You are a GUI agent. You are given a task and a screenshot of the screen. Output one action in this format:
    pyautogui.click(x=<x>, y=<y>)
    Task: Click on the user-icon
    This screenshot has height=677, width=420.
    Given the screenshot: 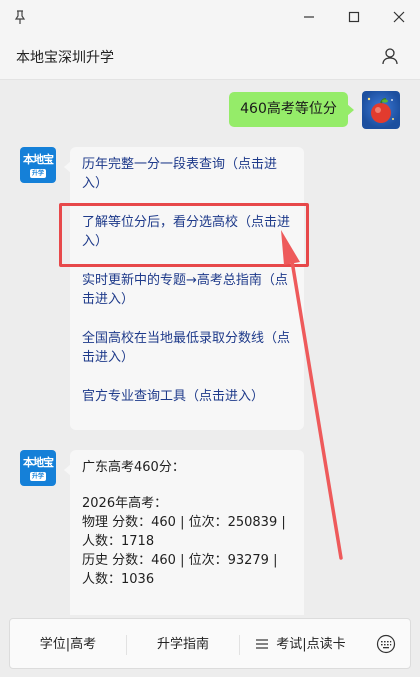 What is the action you would take?
    pyautogui.click(x=390, y=56)
    